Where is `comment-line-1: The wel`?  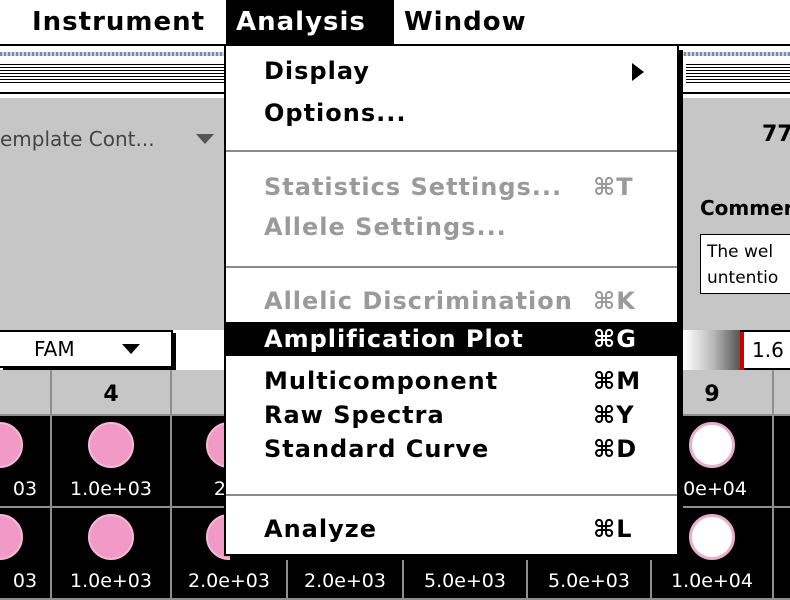 comment-line-1: The wel is located at coordinates (740, 252).